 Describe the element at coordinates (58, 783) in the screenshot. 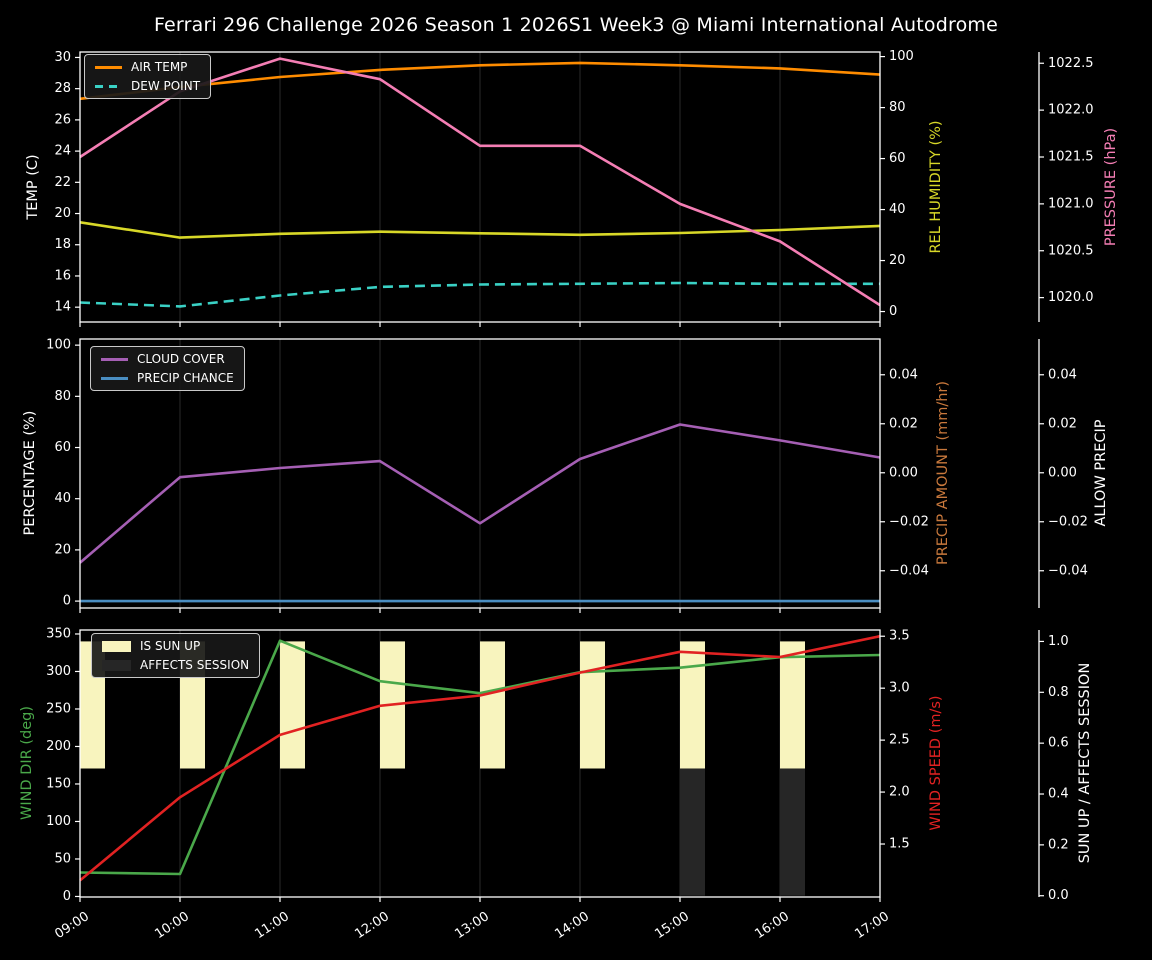

I see `y-tick-label: 150` at that location.